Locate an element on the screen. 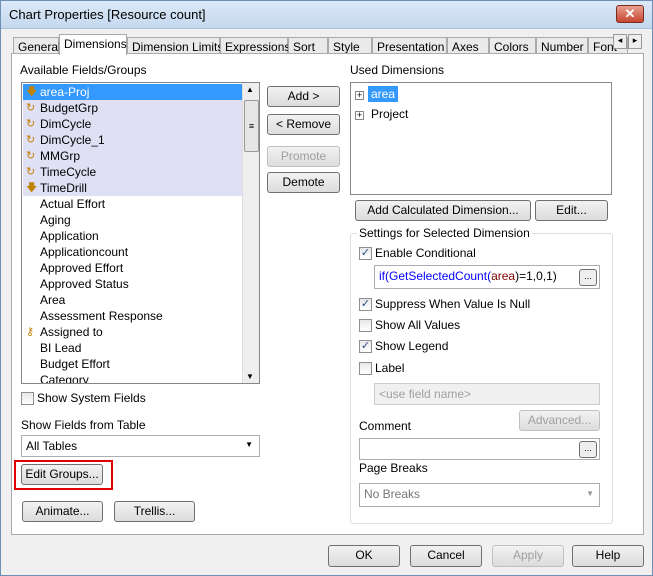  promote-button: Promote is located at coordinates (303, 156).